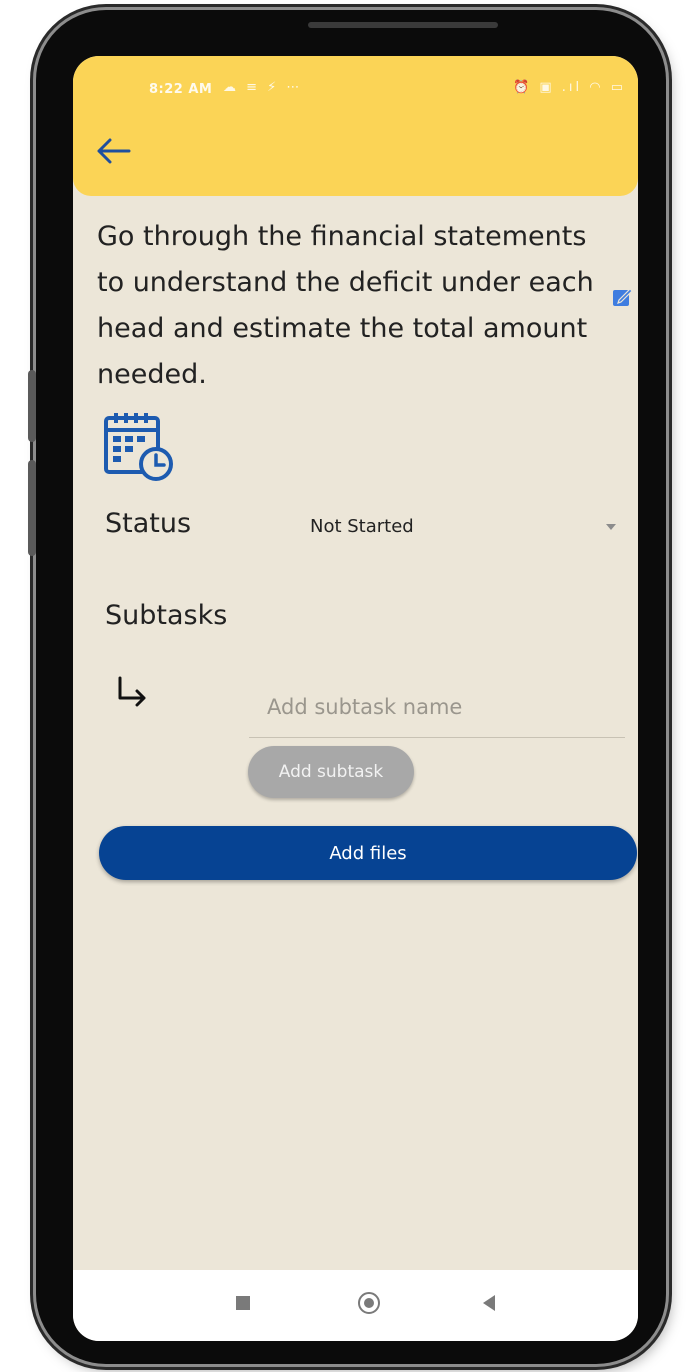  I want to click on home-circle-icon, so click(369, 1303).